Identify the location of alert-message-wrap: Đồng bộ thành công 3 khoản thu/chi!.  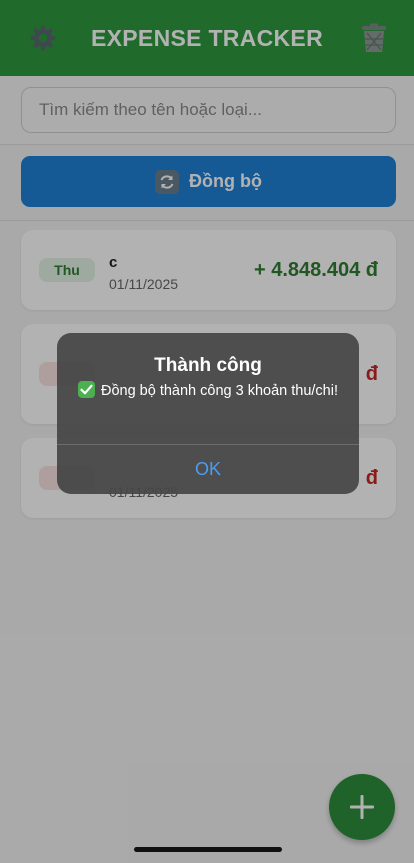
(208, 391).